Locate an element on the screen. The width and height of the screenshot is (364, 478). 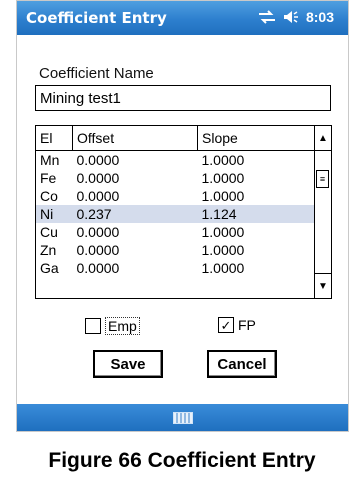
cell-offset: 0.237 is located at coordinates (135, 214).